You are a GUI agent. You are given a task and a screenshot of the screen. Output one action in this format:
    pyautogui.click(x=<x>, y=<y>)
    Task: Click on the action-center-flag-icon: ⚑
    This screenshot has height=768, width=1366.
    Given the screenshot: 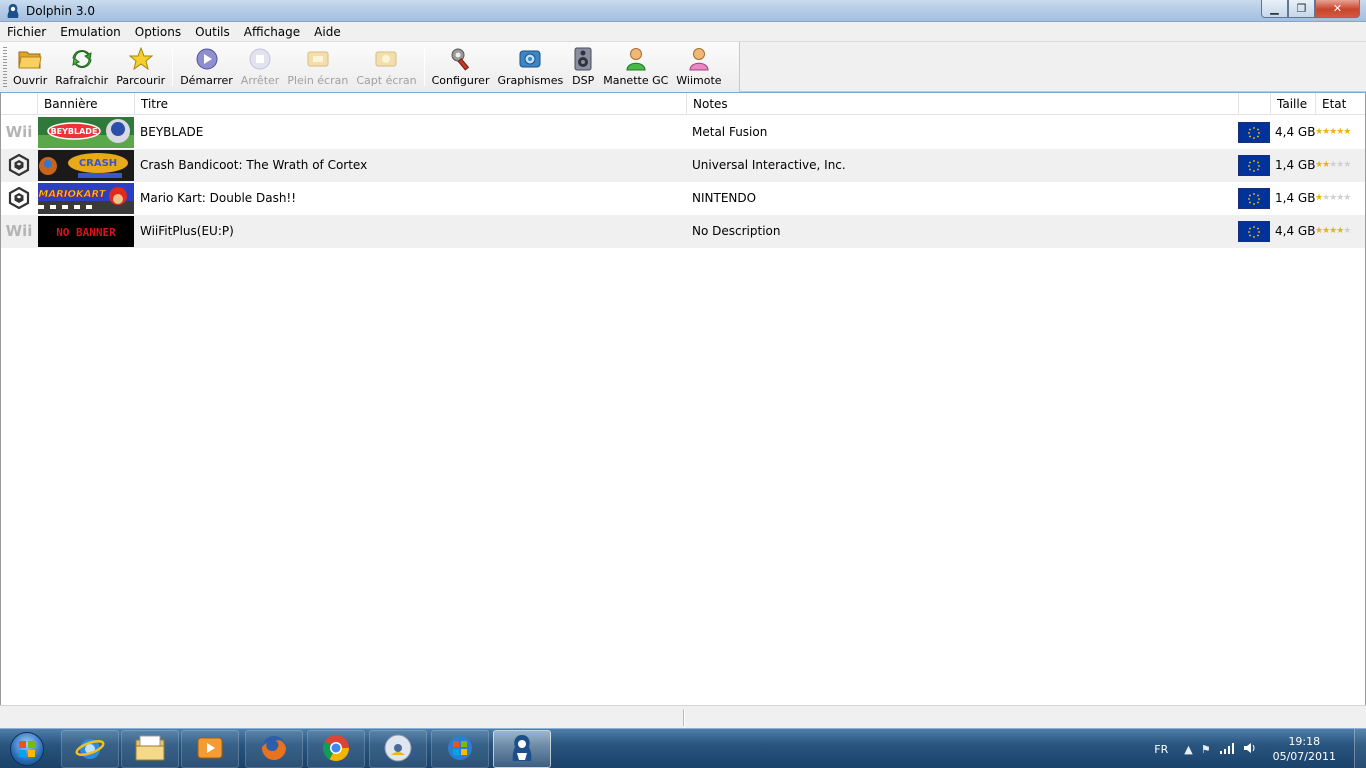 What is the action you would take?
    pyautogui.click(x=1206, y=749)
    